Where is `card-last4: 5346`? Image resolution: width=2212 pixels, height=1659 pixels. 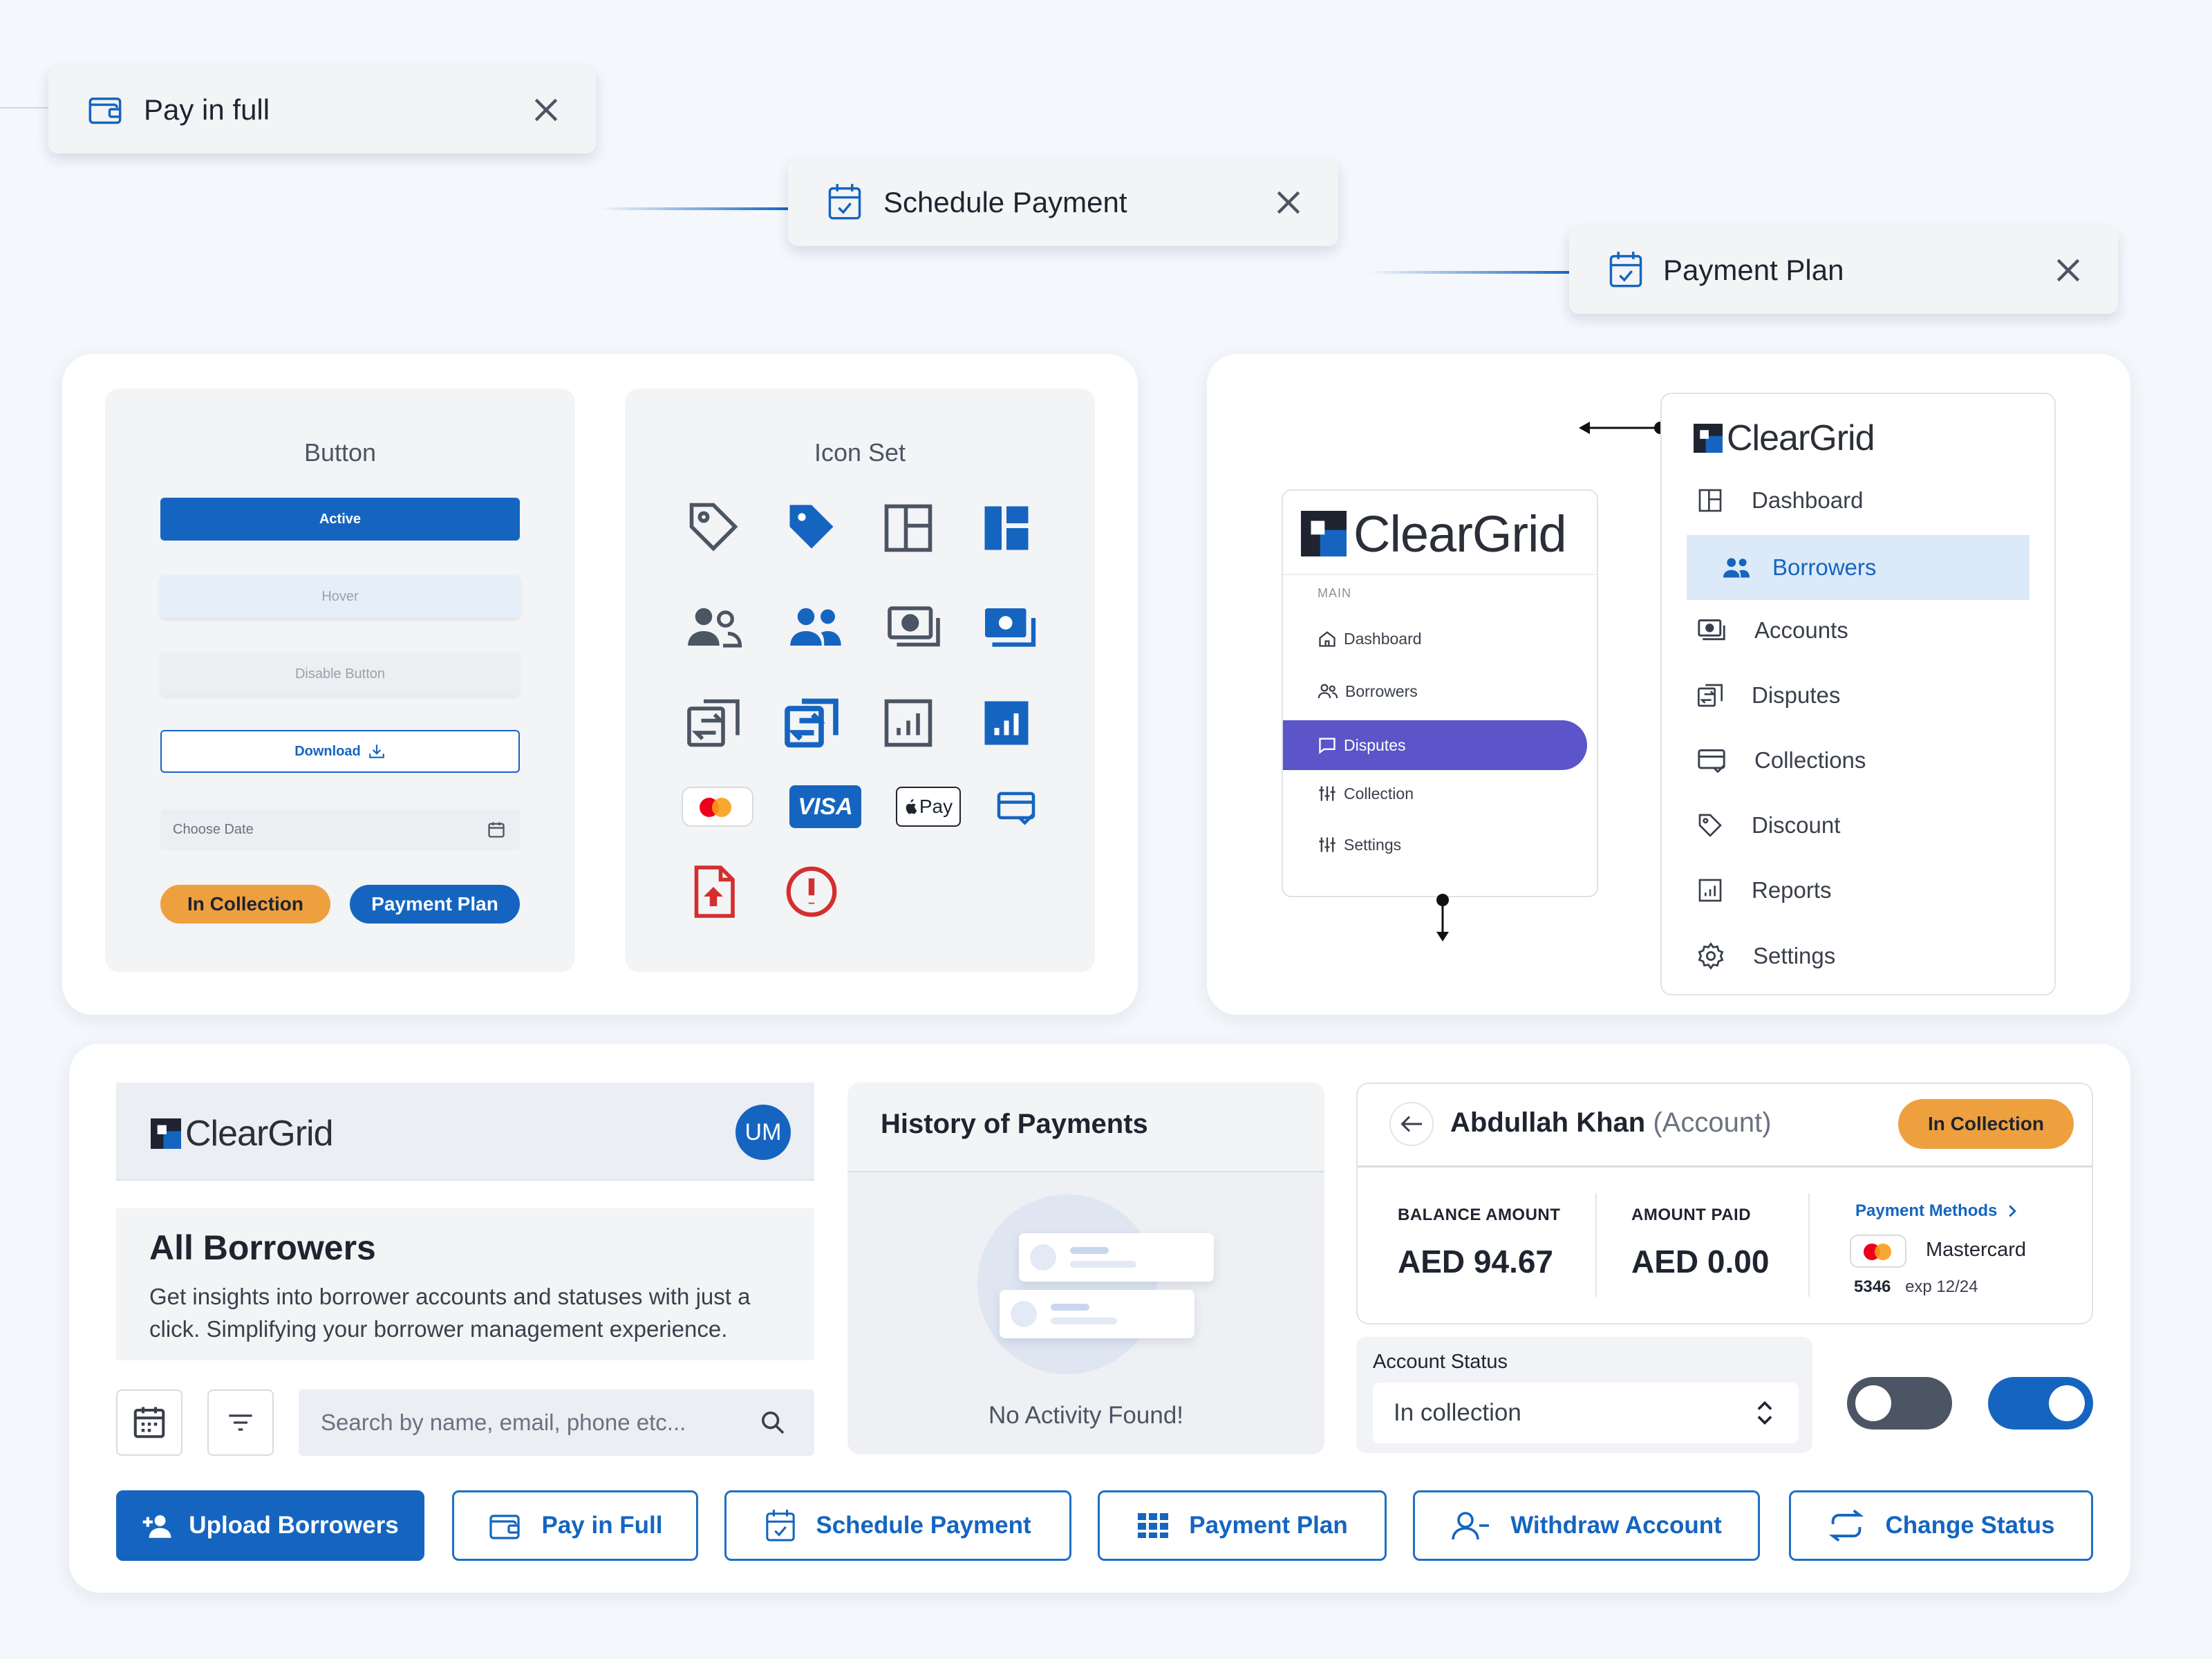
card-last4: 5346 is located at coordinates (1872, 1286).